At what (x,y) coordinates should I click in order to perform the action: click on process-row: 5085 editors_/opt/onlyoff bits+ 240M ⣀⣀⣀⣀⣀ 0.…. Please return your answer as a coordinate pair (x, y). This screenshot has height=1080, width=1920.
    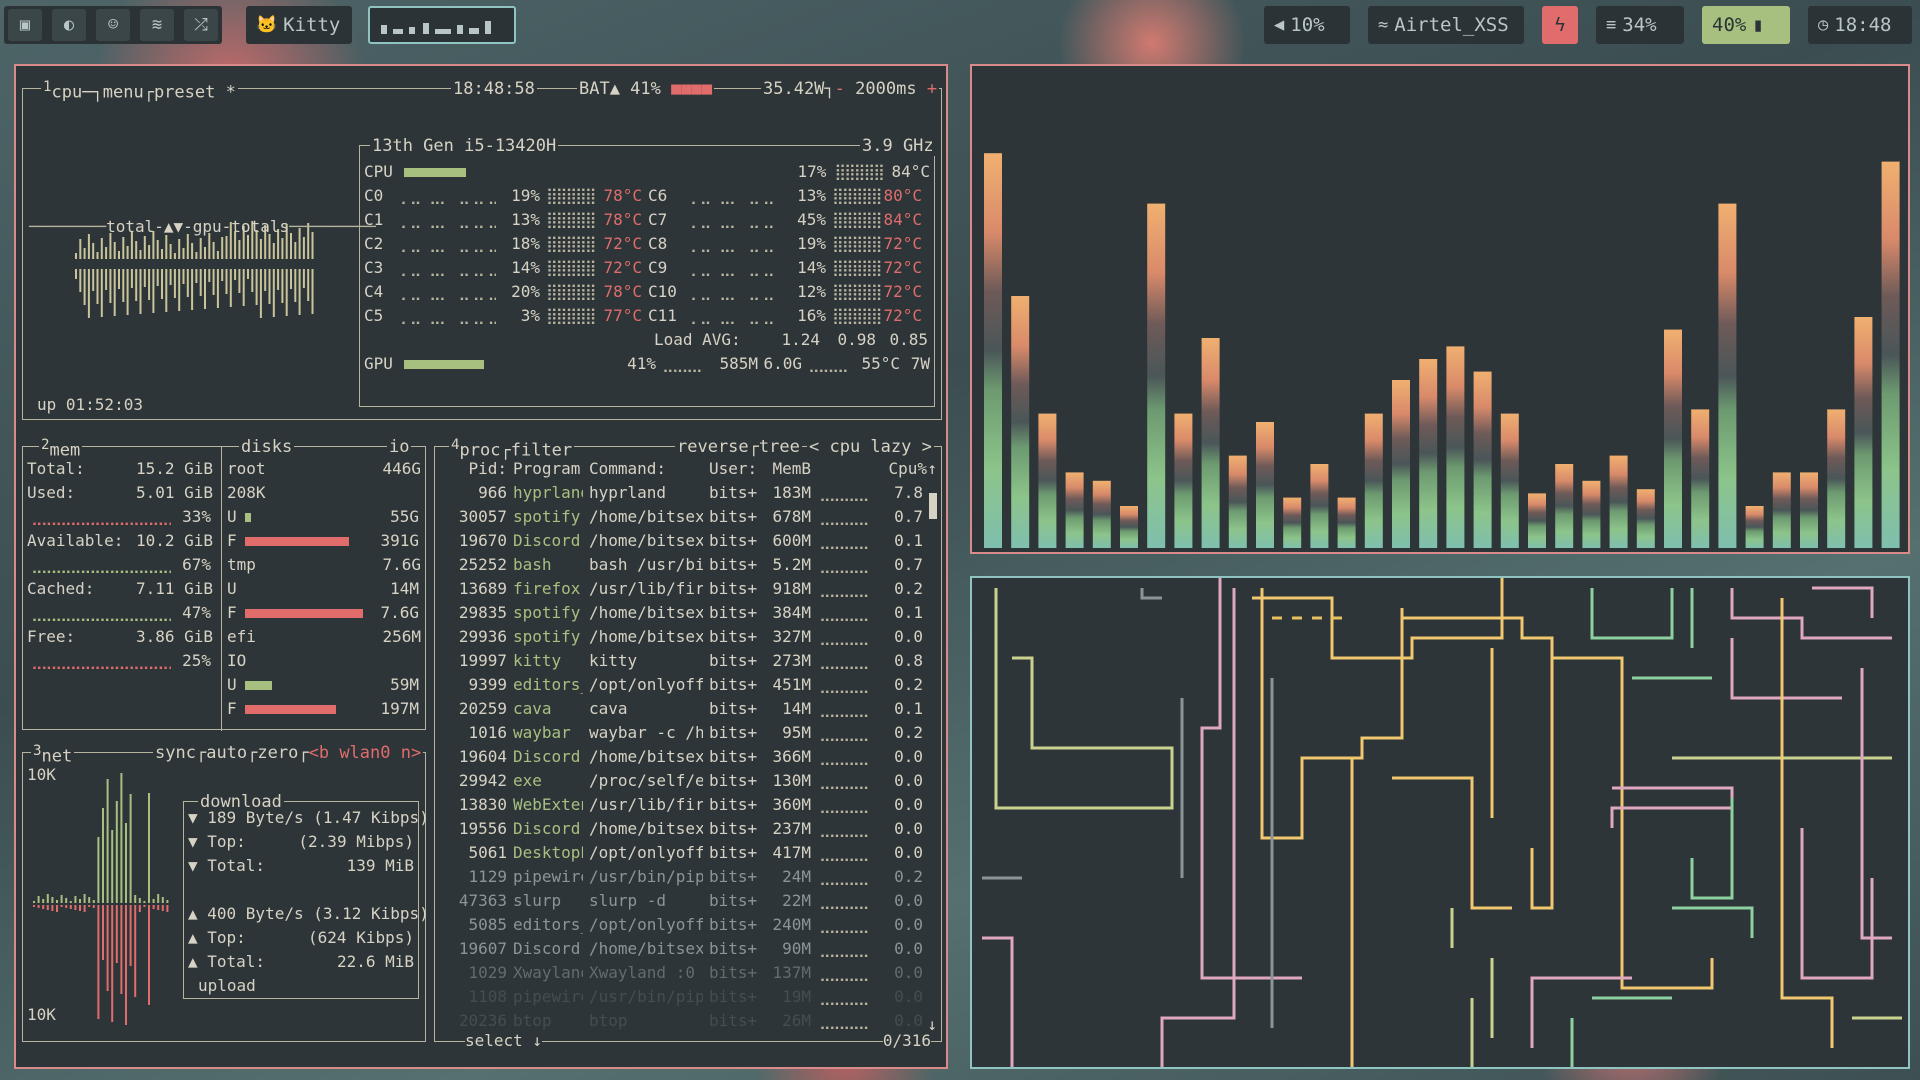
    Looking at the image, I should click on (679, 925).